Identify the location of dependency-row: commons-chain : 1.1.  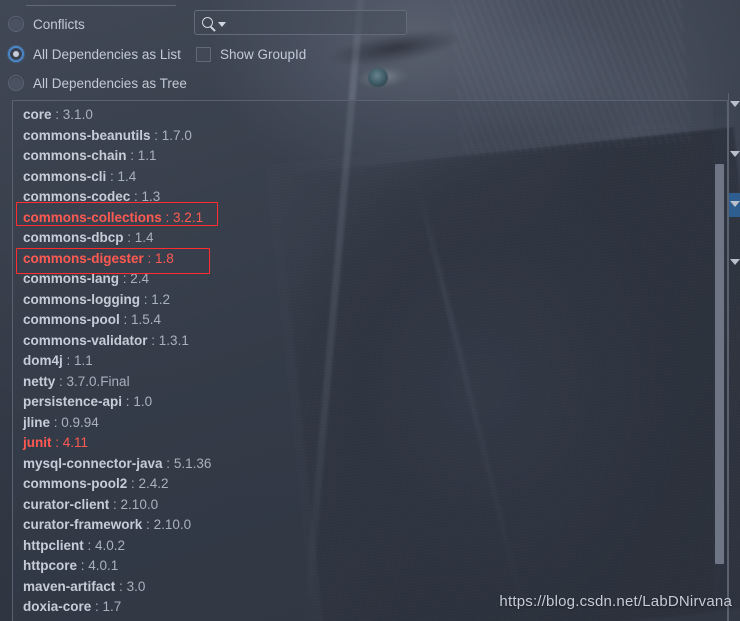
(368, 156).